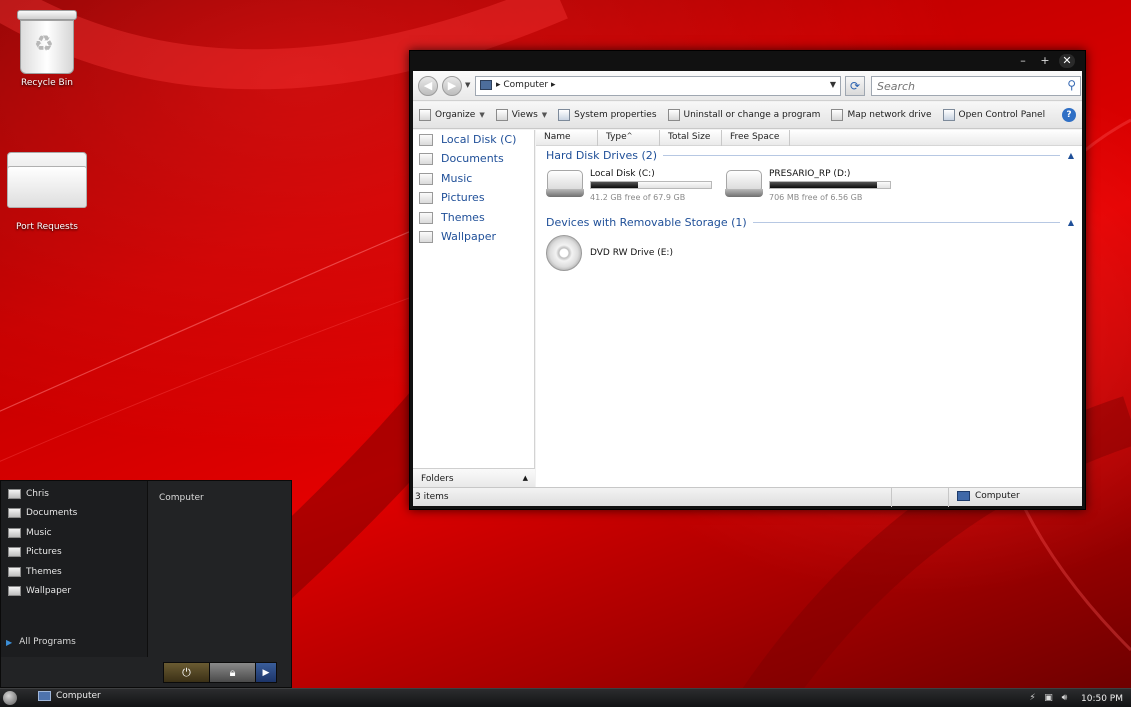 The width and height of the screenshot is (1131, 707). Describe the element at coordinates (962, 86) in the screenshot. I see `search-input` at that location.